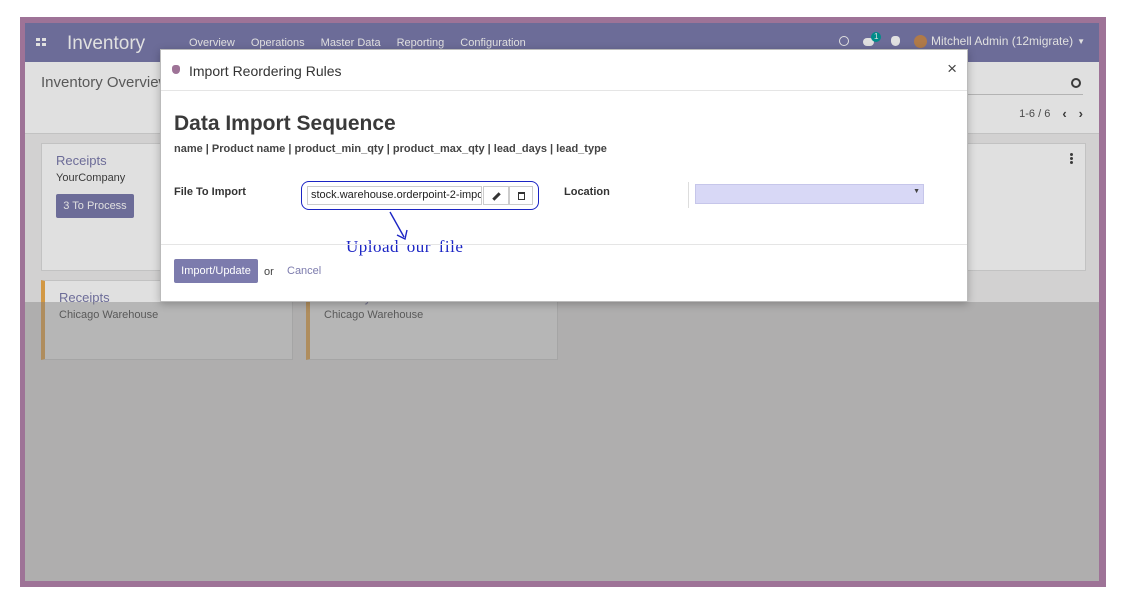  I want to click on location-label: Location, so click(587, 192).